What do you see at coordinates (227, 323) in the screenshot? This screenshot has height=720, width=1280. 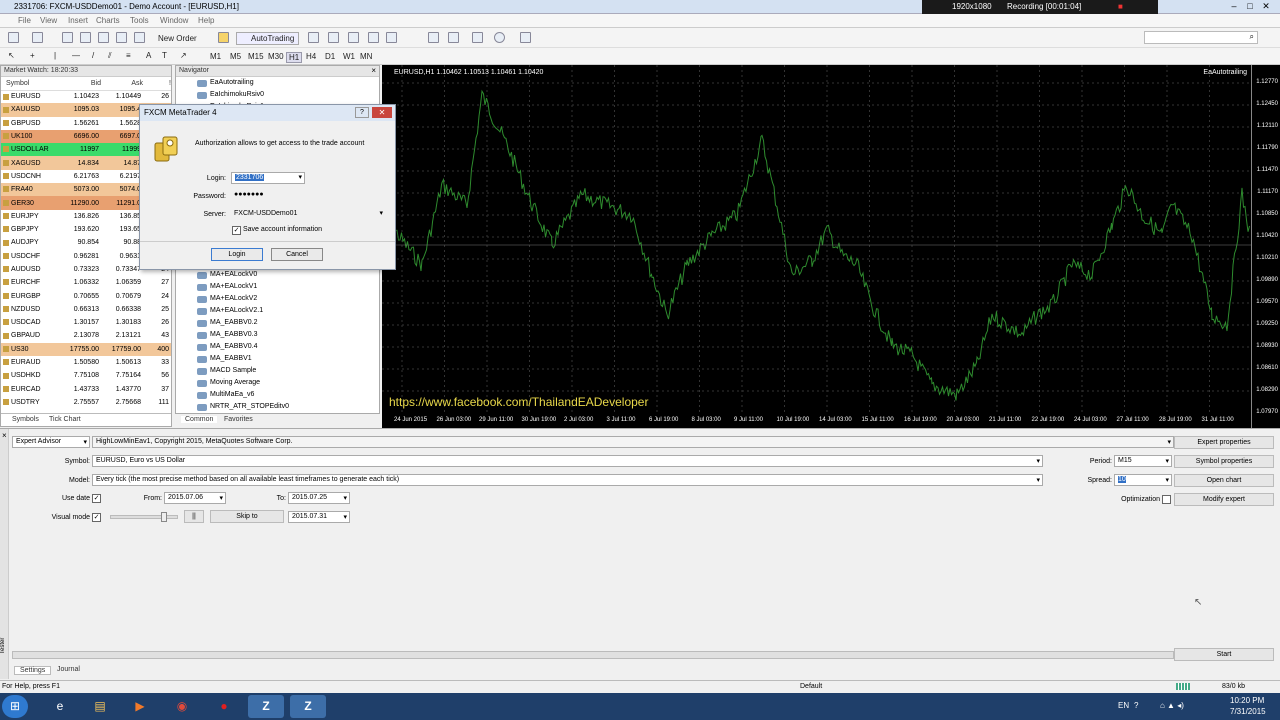 I see `navigator-item: MA_EABBV0.2` at bounding box center [227, 323].